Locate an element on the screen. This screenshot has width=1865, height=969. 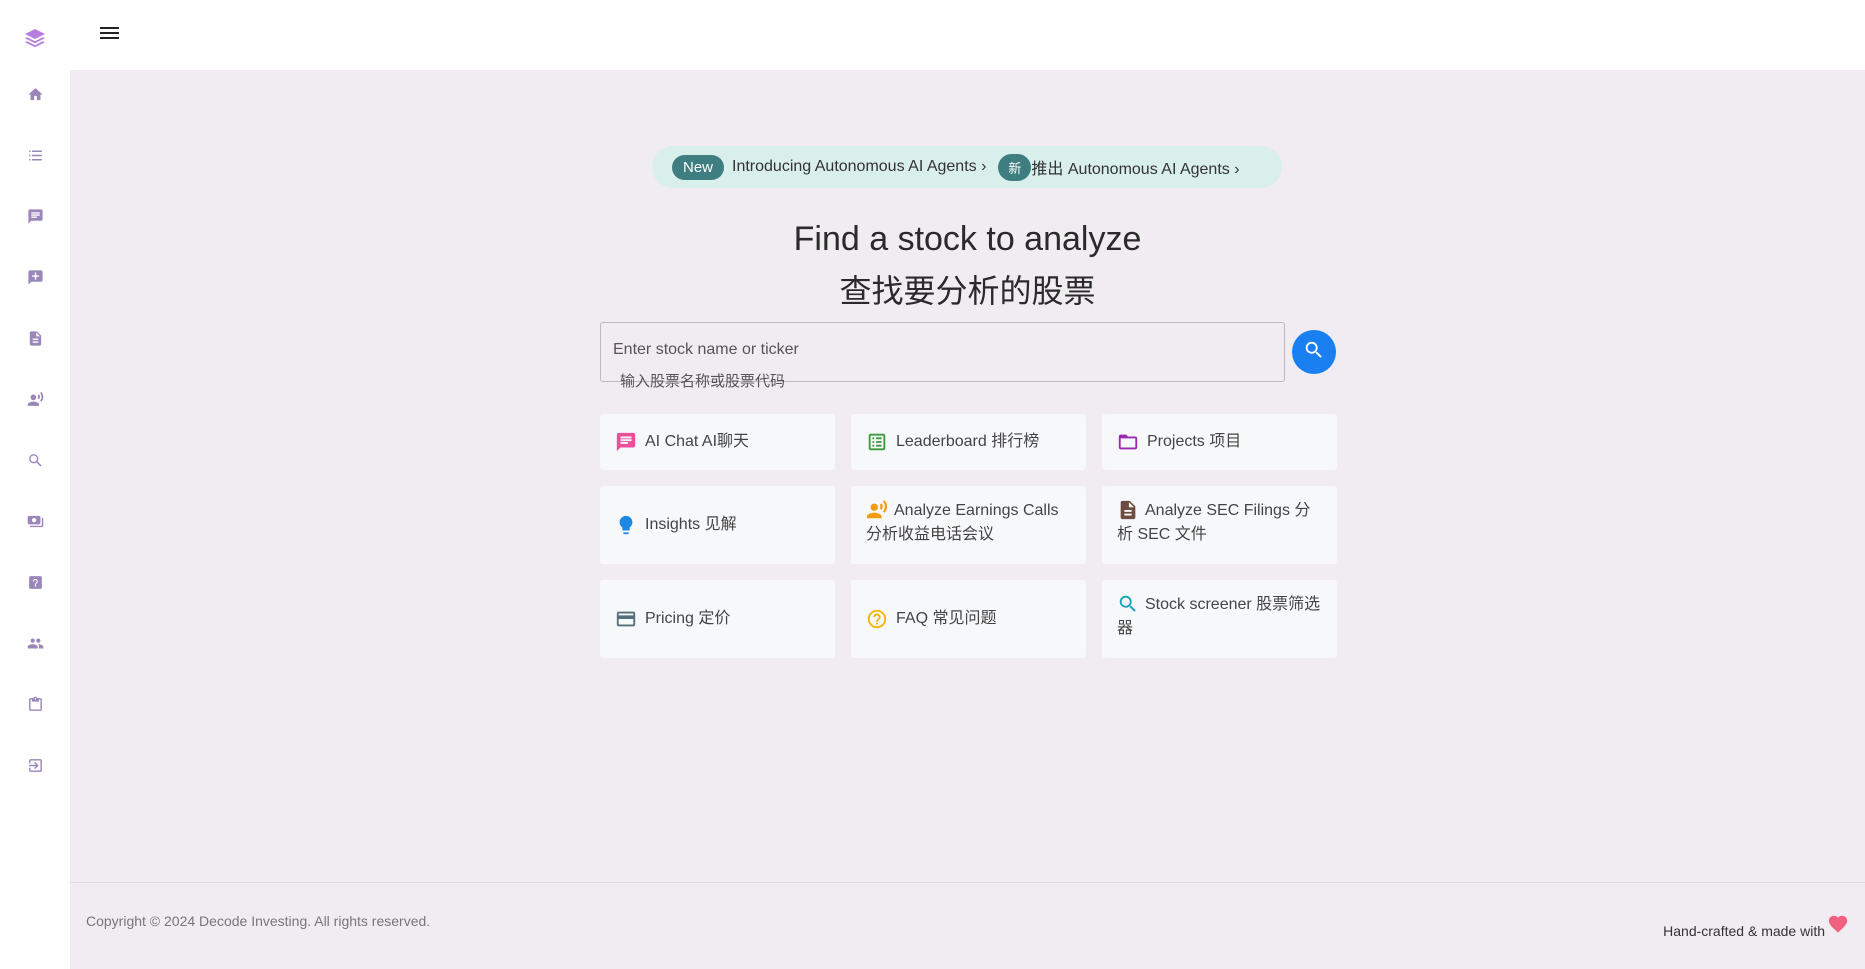
announcement-link-zh: 推出 Autonomous AI Agents › is located at coordinates (1135, 167).